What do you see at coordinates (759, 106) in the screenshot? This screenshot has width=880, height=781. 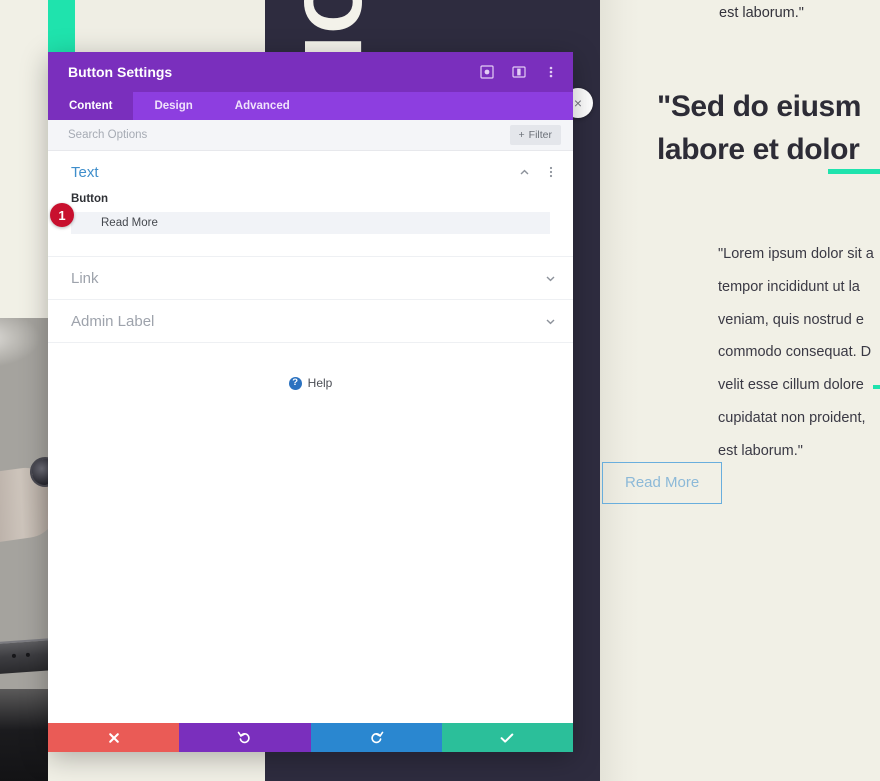 I see `article-heading-line-1: "Sed do eiusm` at bounding box center [759, 106].